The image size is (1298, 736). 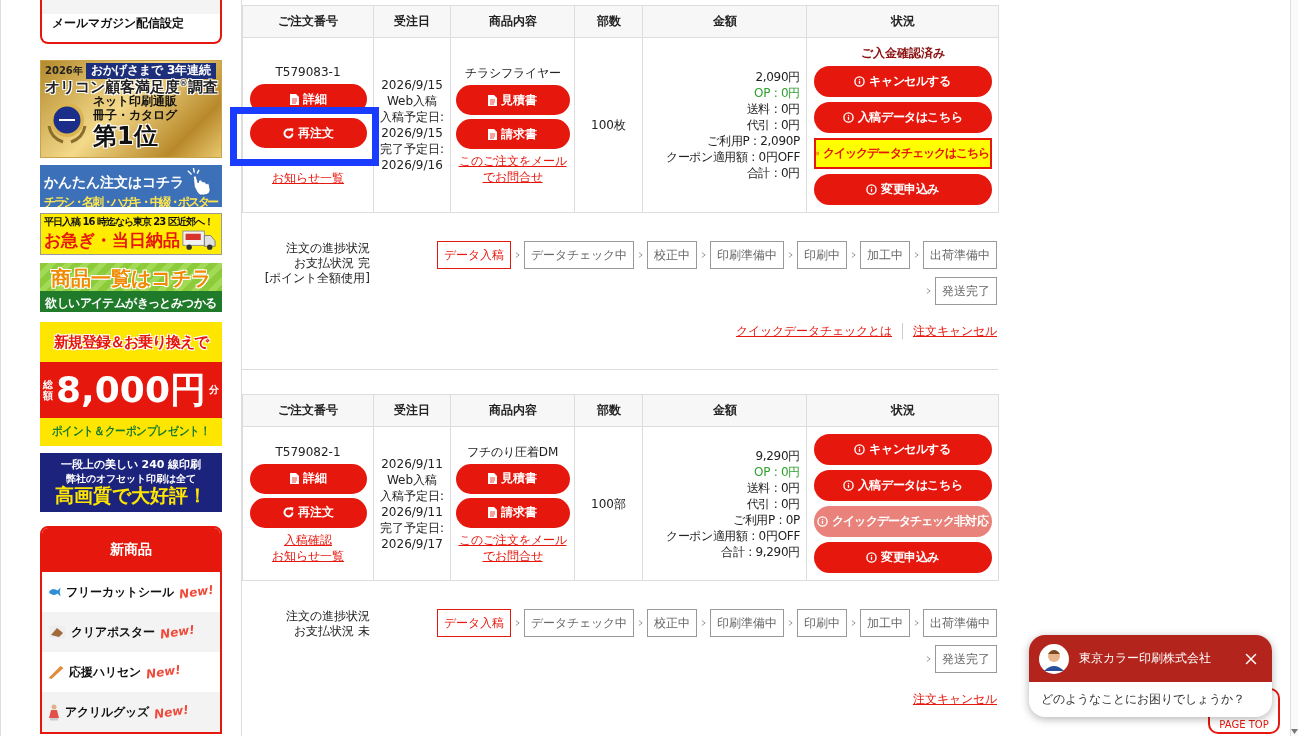 I want to click on banner-text: 総額, so click(x=48, y=390).